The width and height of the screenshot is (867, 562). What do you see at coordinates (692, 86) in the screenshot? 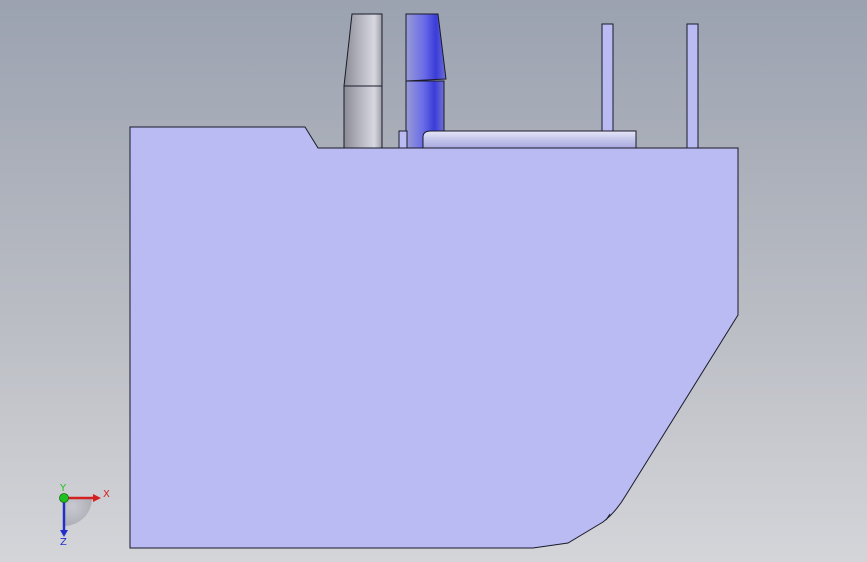
I see `pin-right` at bounding box center [692, 86].